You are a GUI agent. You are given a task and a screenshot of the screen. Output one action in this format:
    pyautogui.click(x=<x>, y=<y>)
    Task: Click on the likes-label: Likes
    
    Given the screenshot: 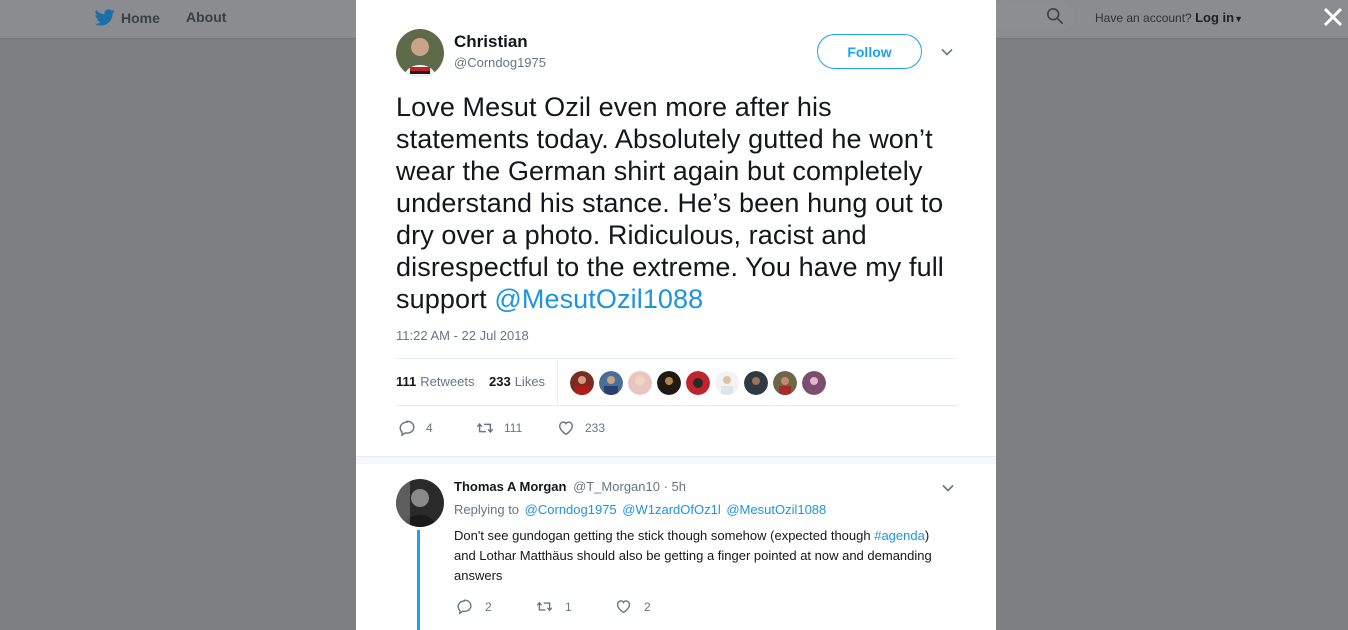 What is the action you would take?
    pyautogui.click(x=530, y=381)
    